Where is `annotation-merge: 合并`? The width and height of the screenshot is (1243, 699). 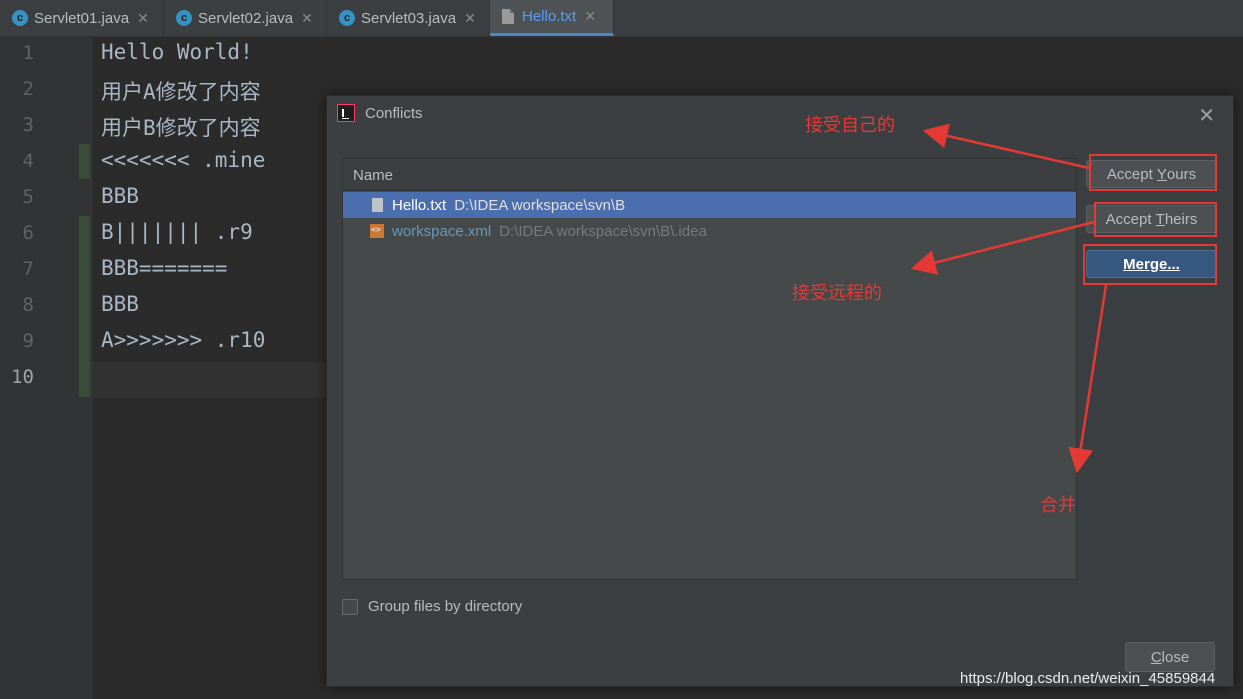
annotation-merge: 合并 is located at coordinates (1058, 505).